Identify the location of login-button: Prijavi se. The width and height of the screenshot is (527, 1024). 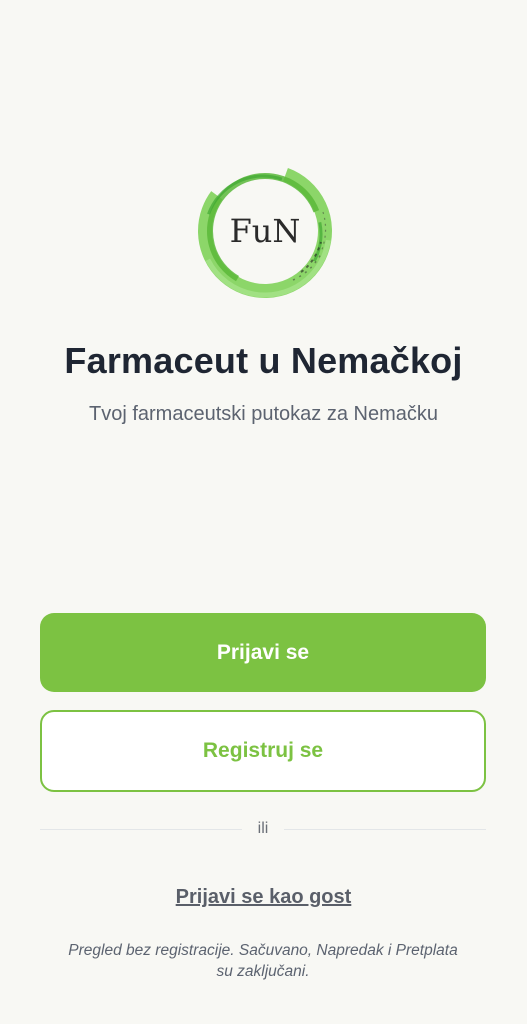
(263, 652).